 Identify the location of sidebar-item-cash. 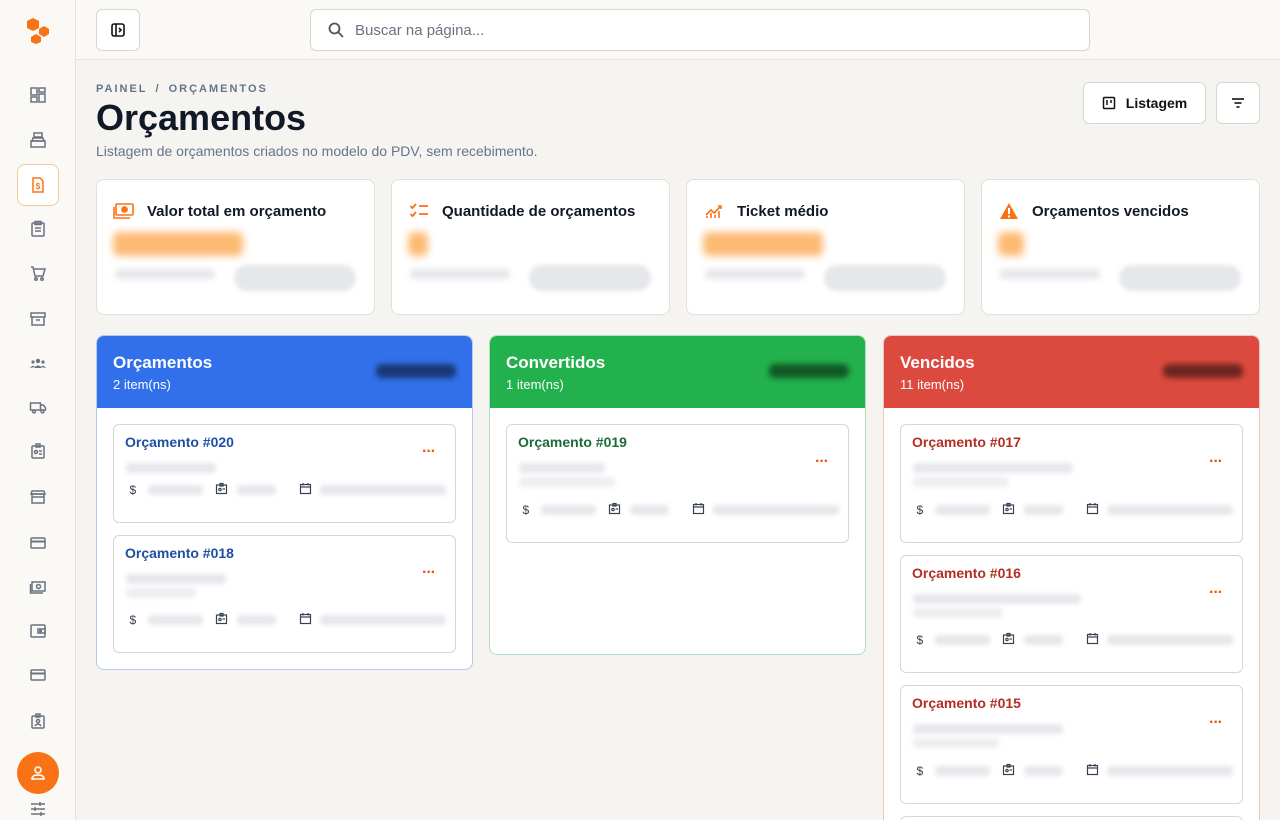
(38, 587).